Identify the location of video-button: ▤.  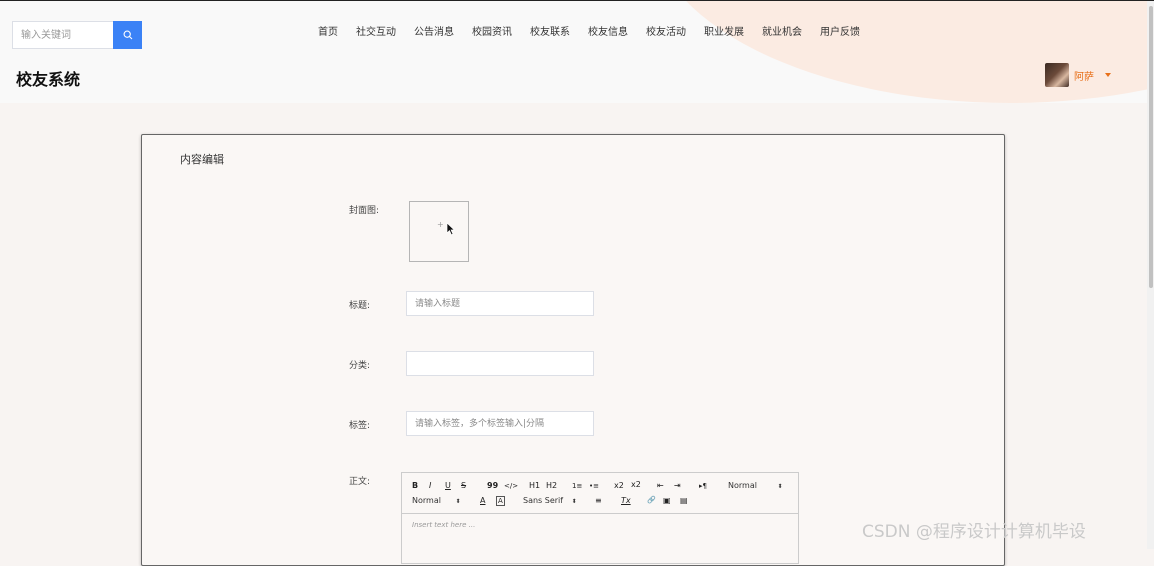
(684, 501).